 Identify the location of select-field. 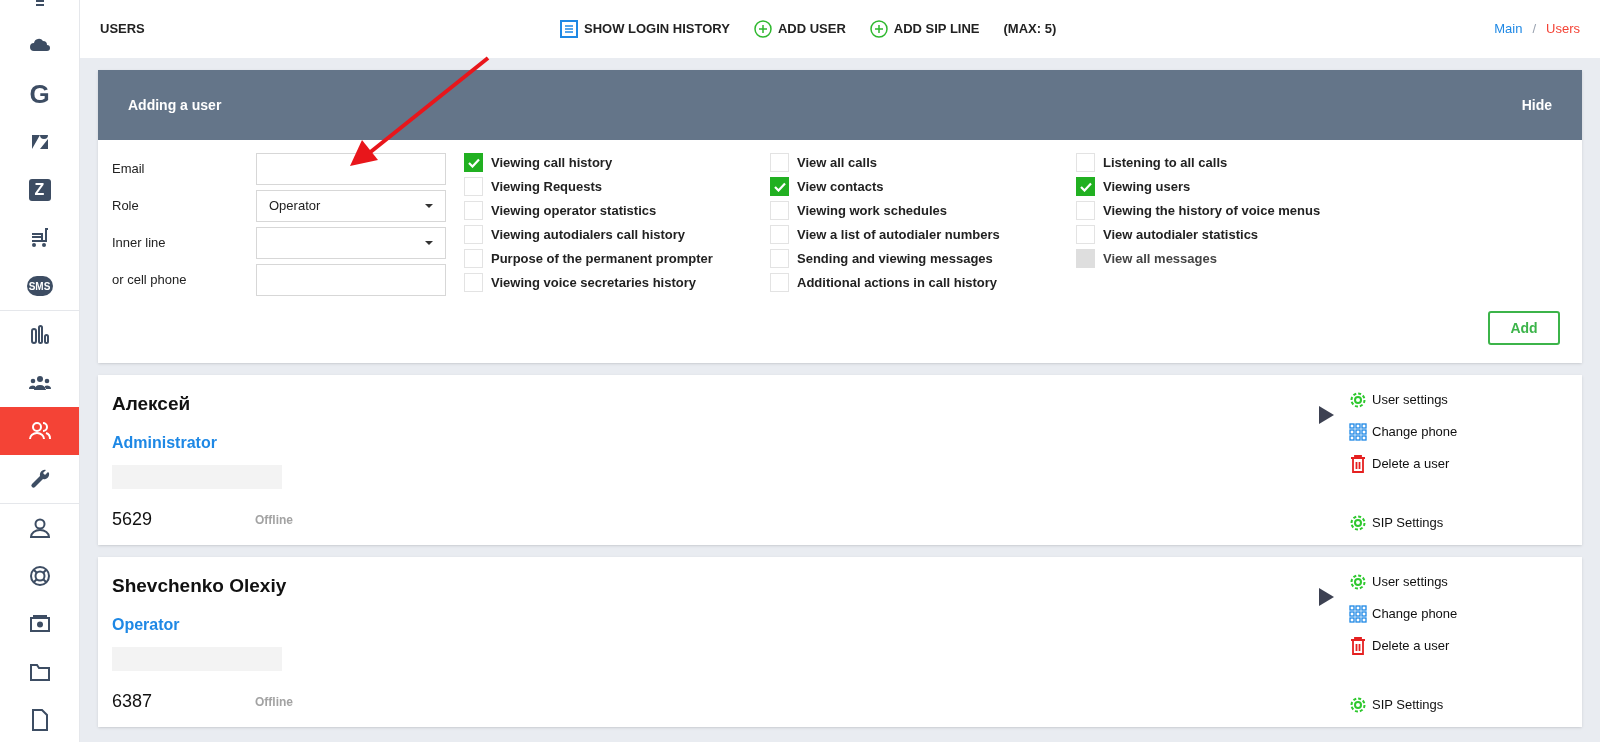
(351, 243).